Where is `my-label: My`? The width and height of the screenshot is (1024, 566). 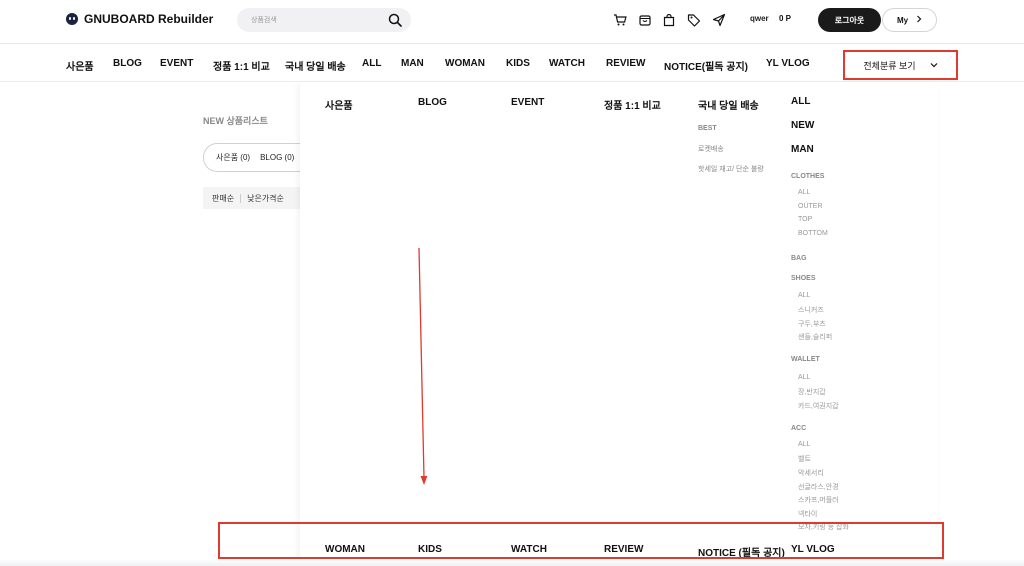 my-label: My is located at coordinates (902, 20).